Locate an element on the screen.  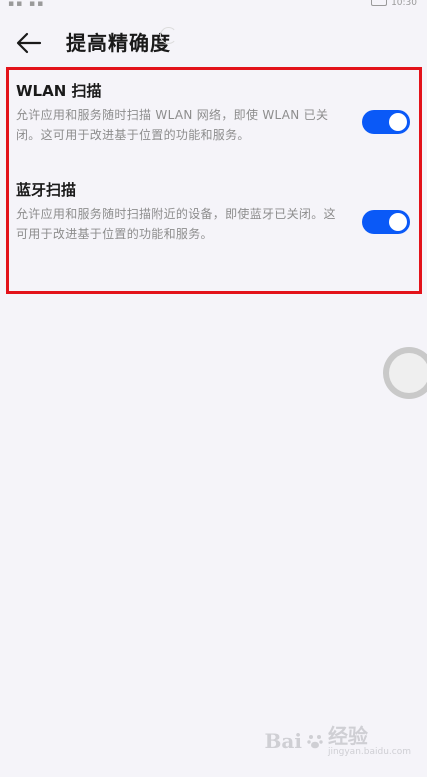
arrow-left-icon is located at coordinates (29, 43).